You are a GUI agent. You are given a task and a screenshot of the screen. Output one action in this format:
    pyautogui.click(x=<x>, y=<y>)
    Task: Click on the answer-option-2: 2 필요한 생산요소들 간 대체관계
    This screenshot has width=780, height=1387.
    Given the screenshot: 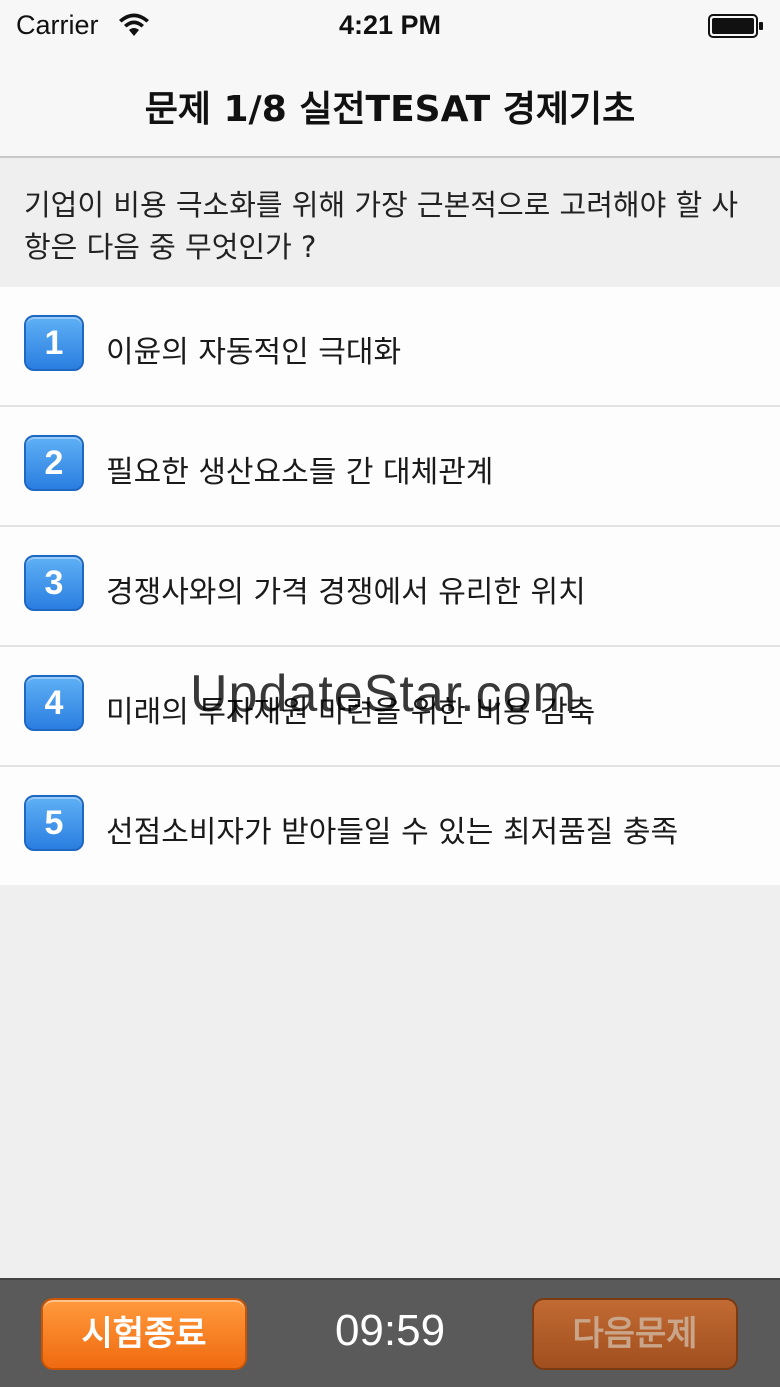 What is the action you would take?
    pyautogui.click(x=390, y=467)
    